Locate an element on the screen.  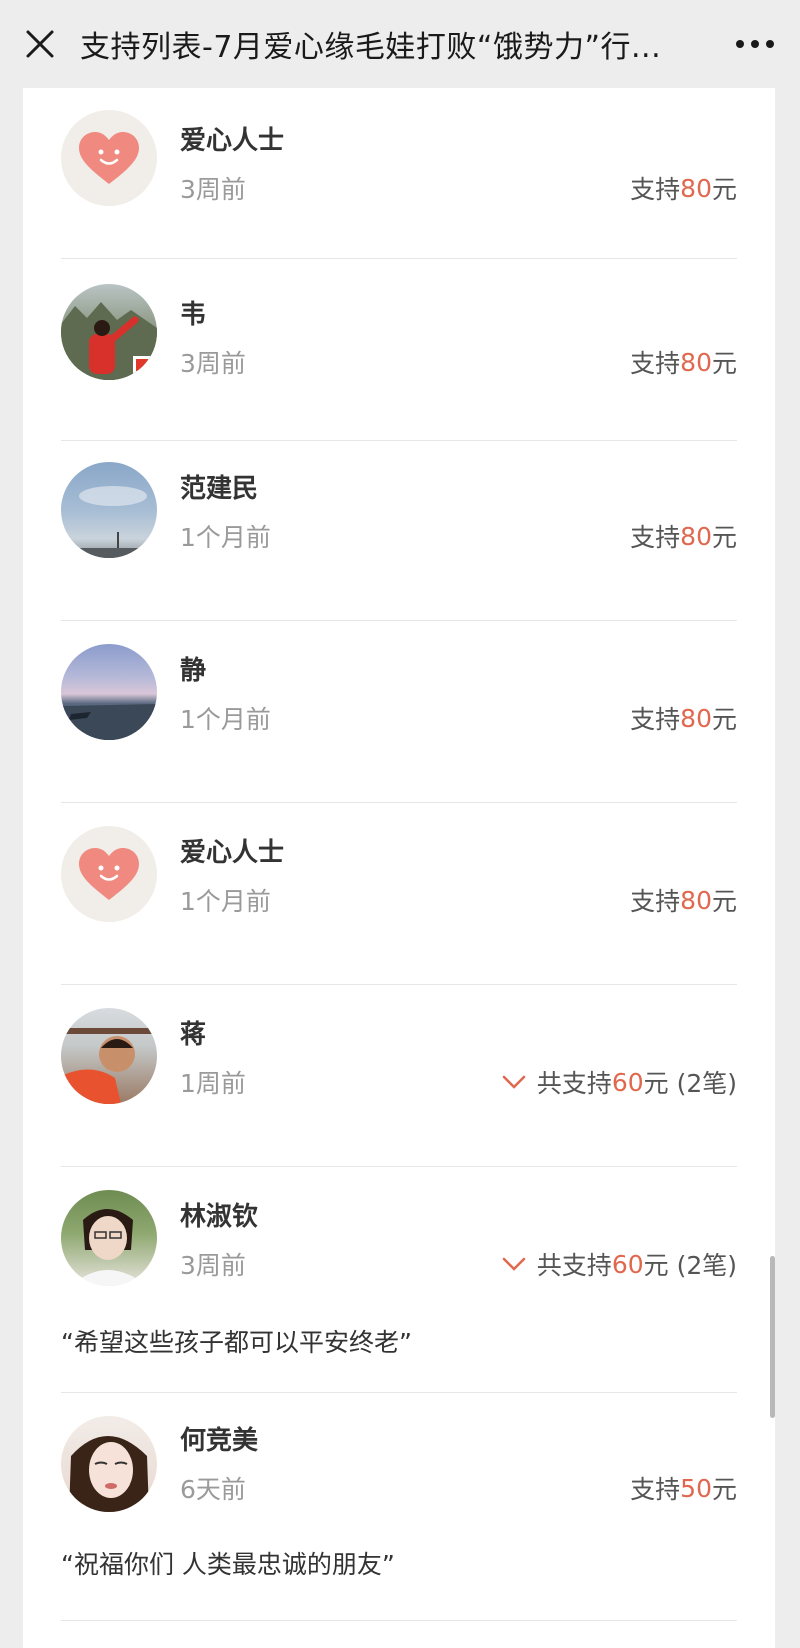
close-icon is located at coordinates (40, 44).